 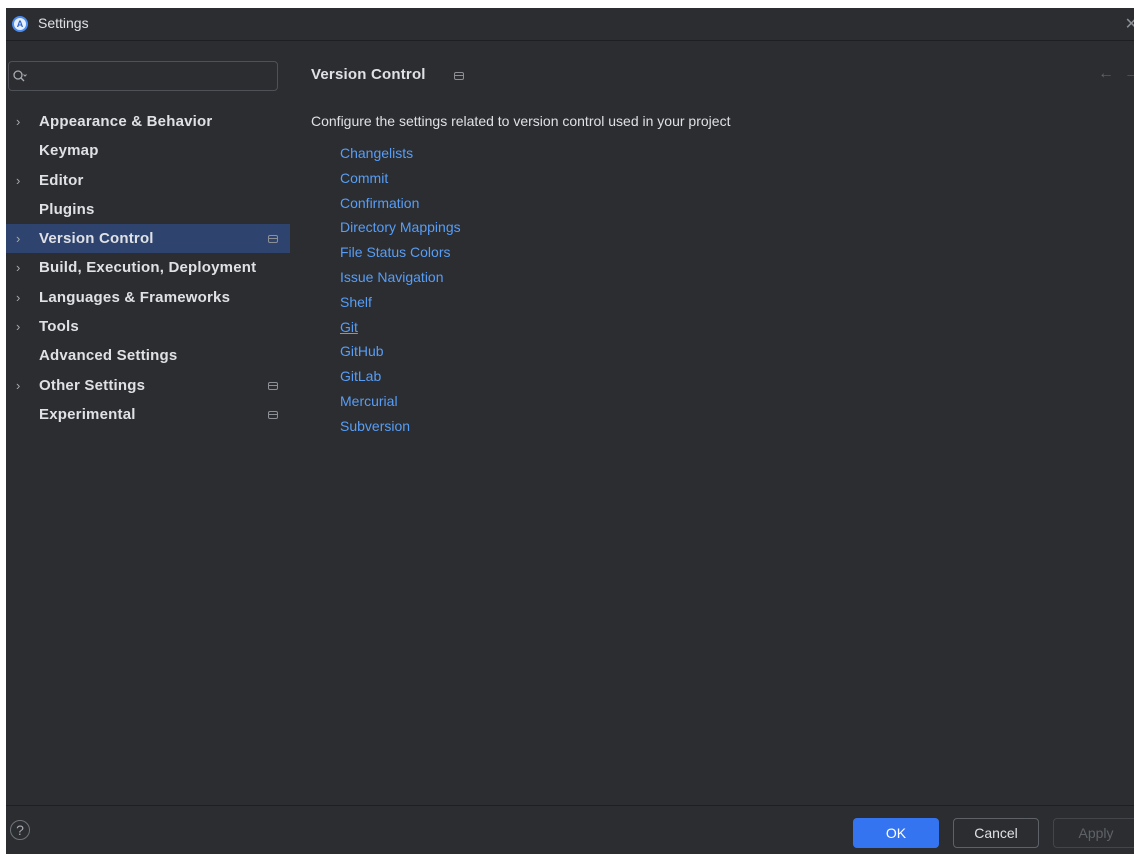 I want to click on sidebar-item-plugins: Plugins, so click(x=148, y=209).